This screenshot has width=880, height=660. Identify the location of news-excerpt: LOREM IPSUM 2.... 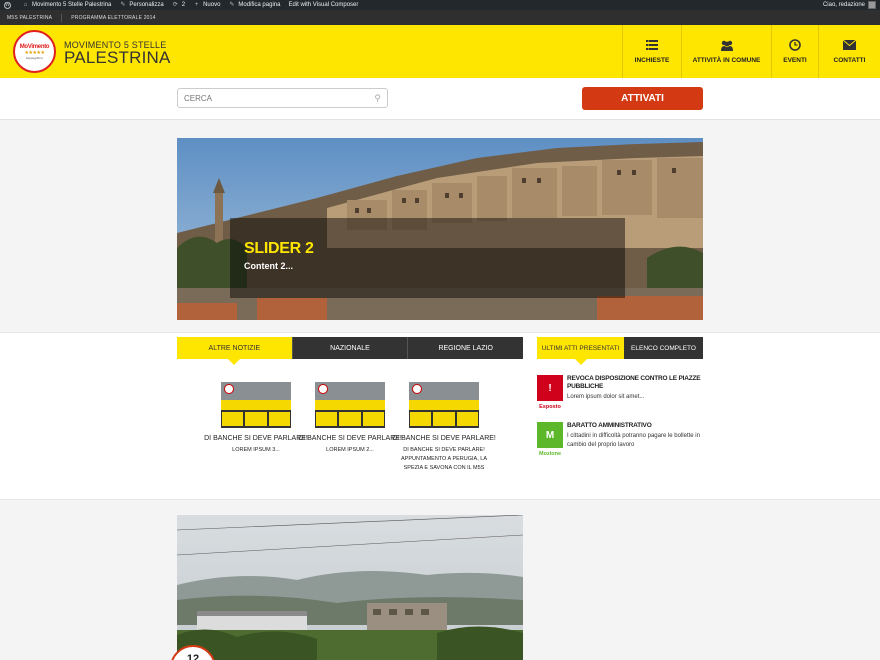
(350, 450).